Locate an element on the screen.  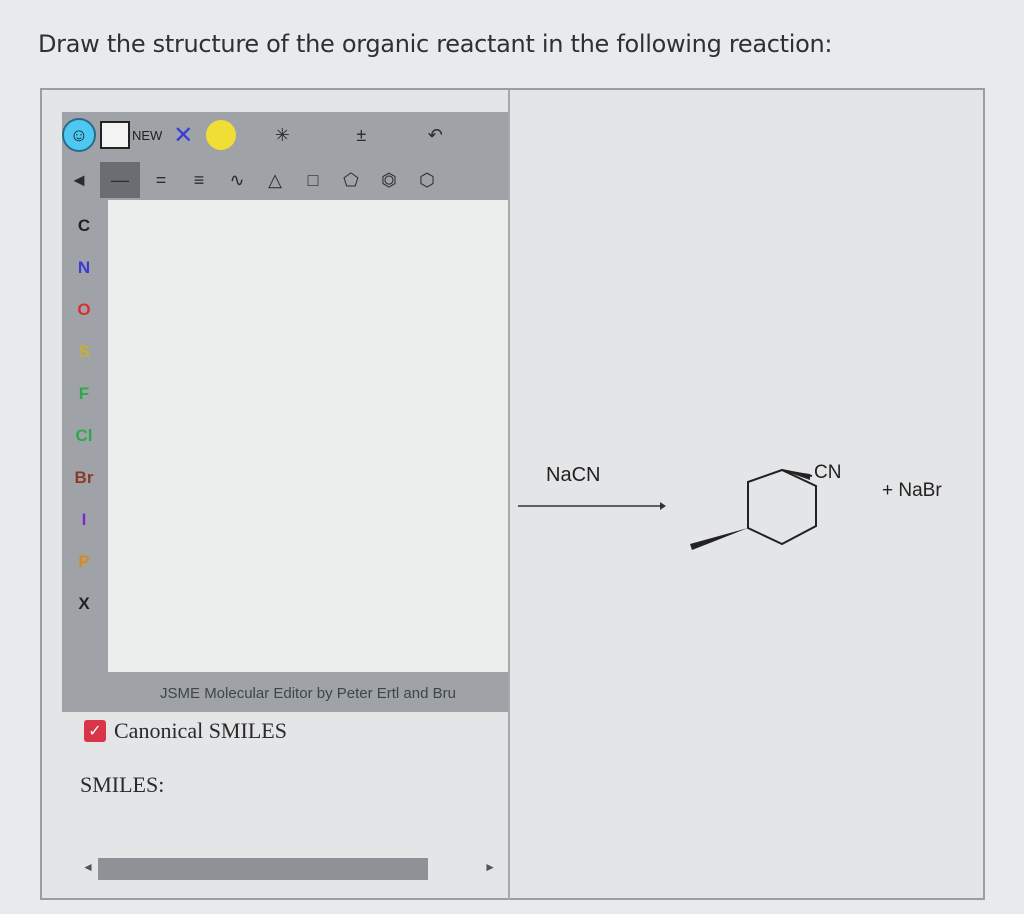
scroll-right-icon: ► is located at coordinates (490, 867).